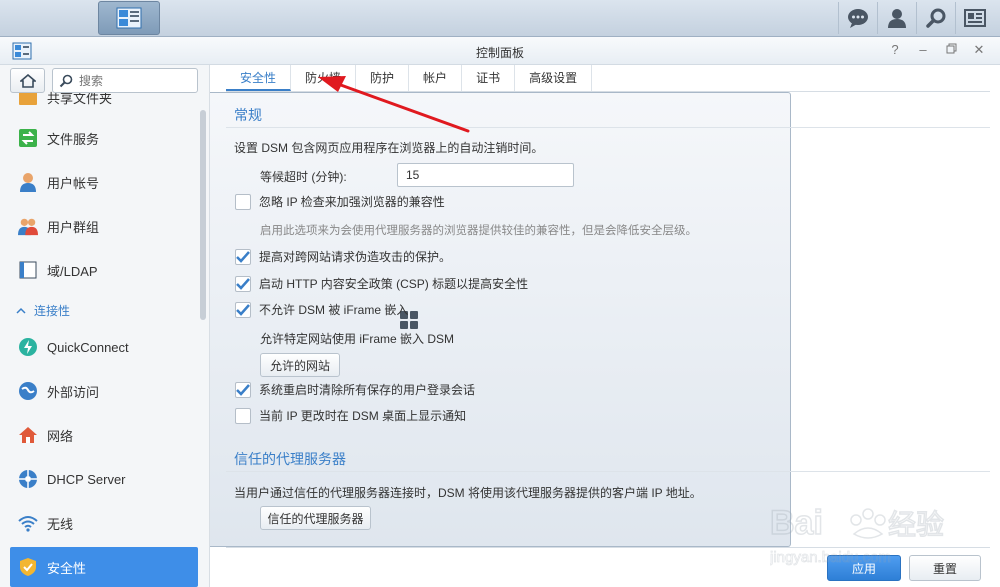 This screenshot has width=1000, height=587. I want to click on sidebar-item-label: 用户群组, so click(73, 227).